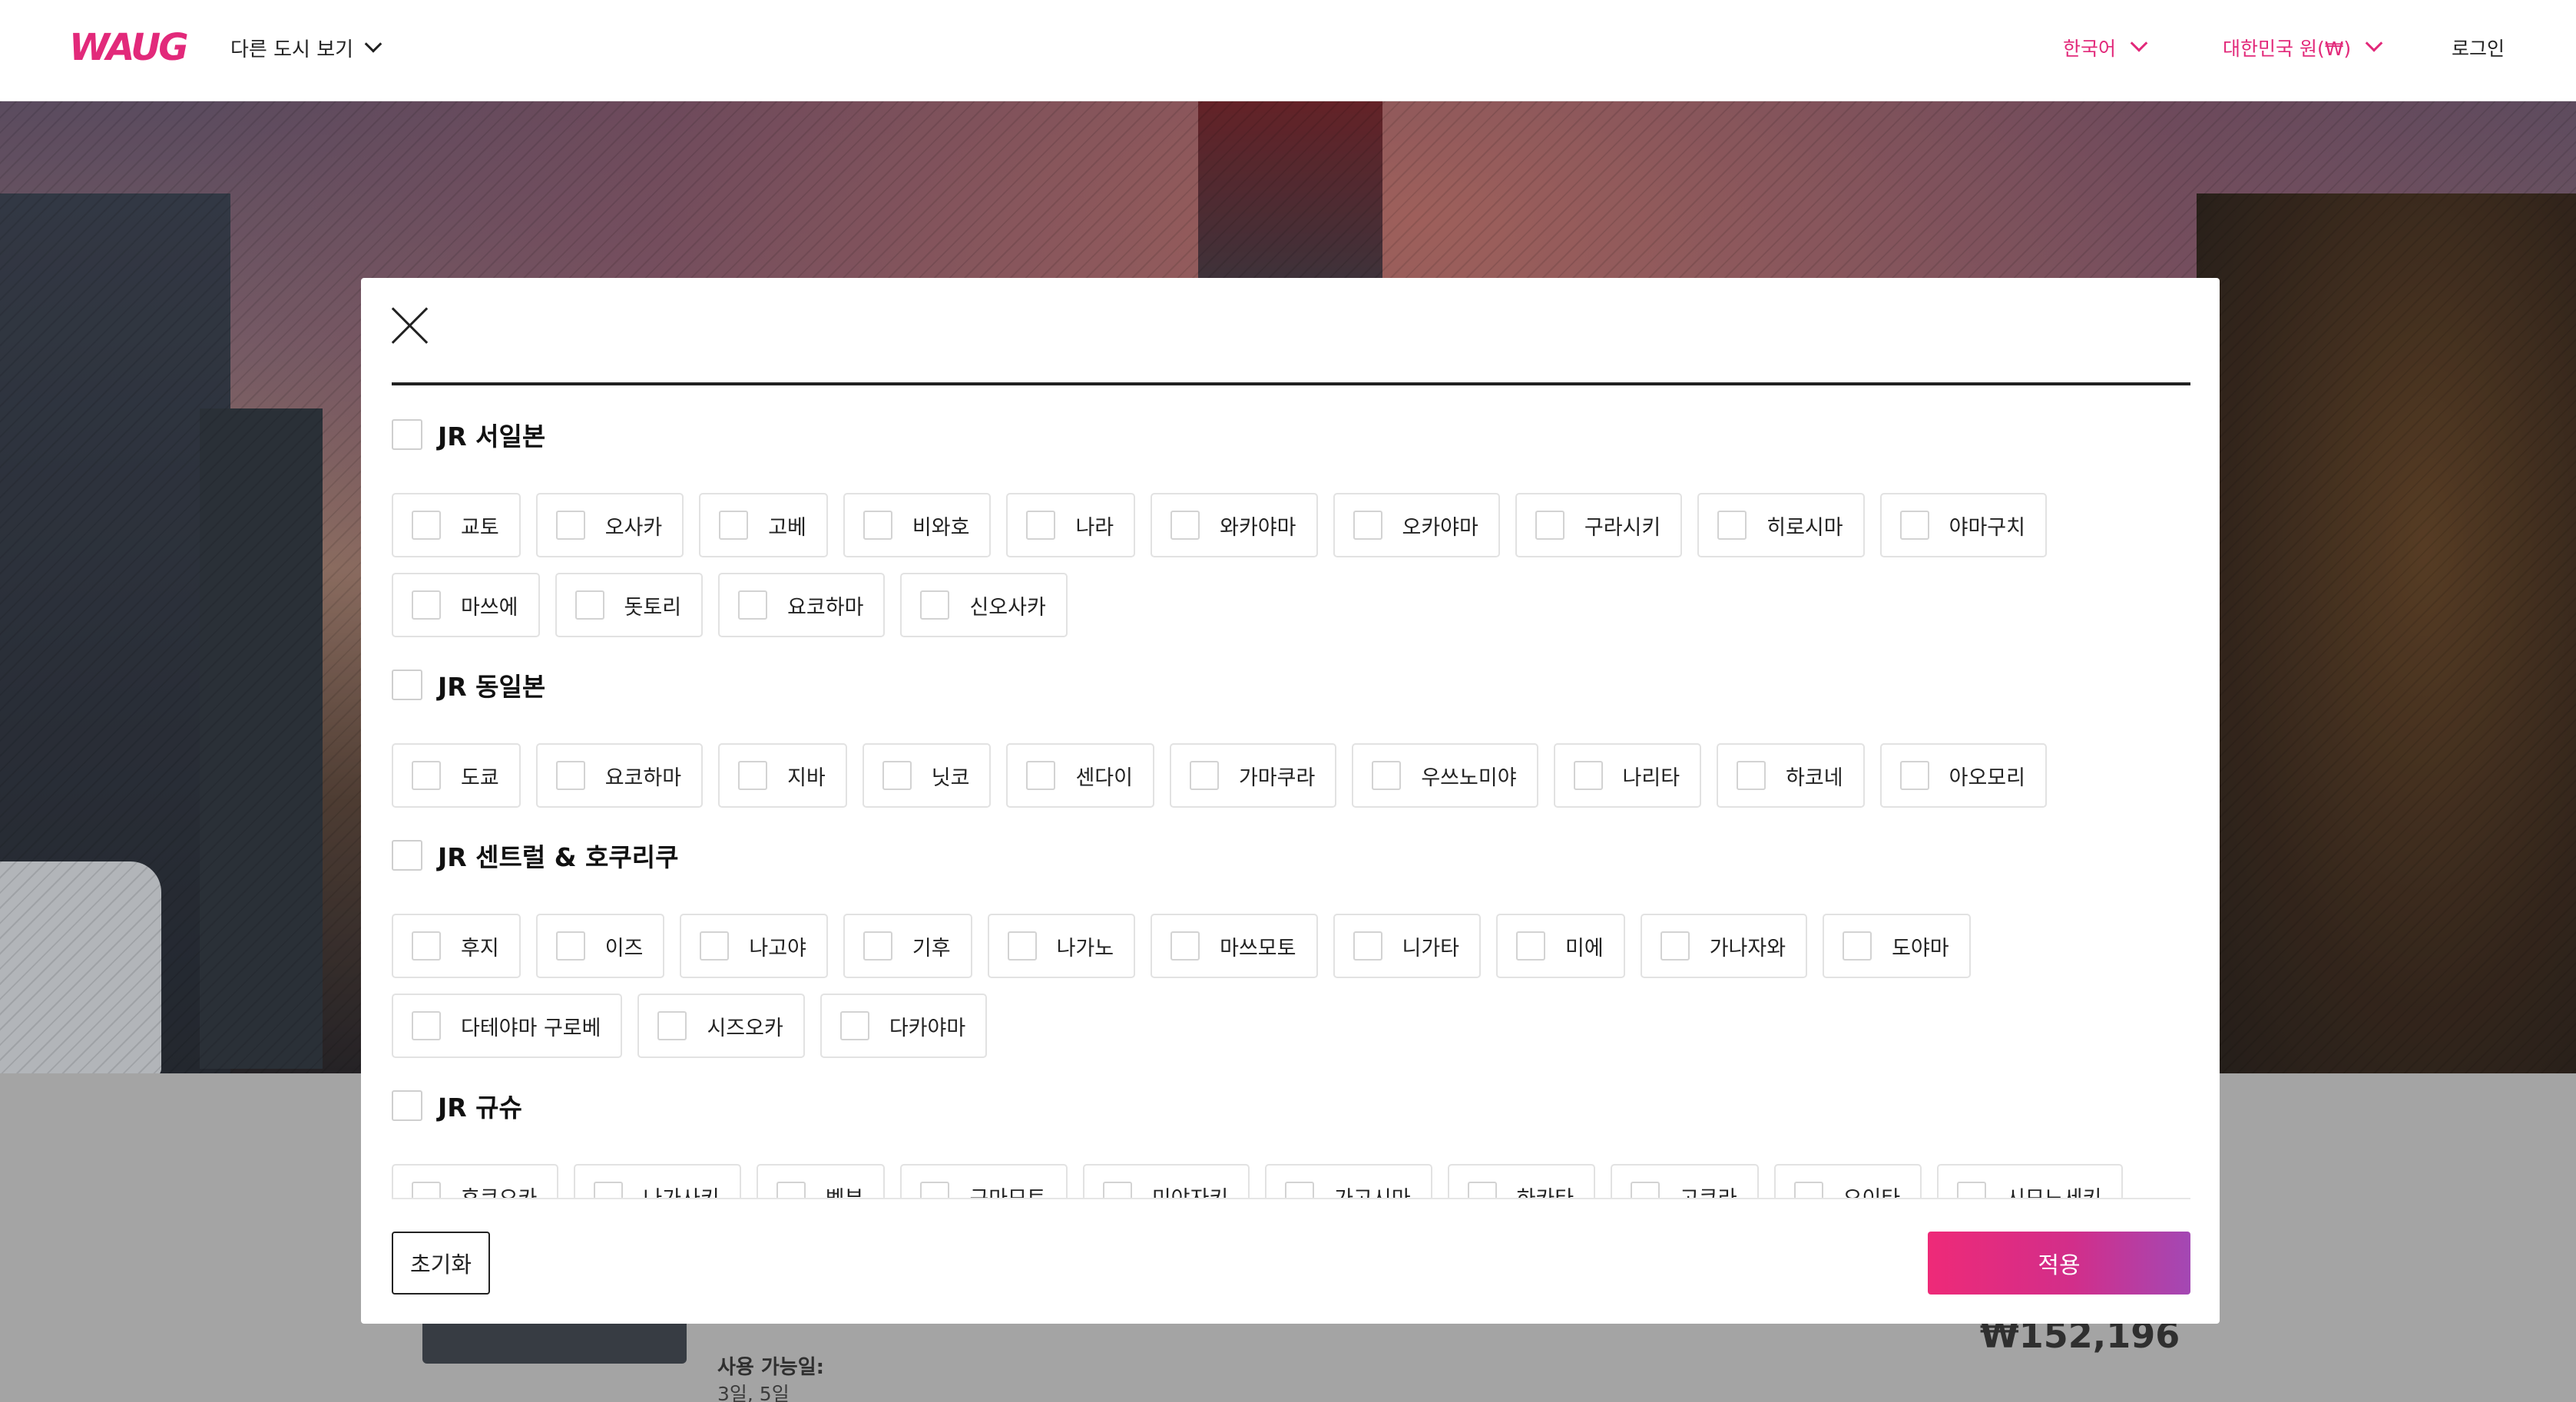  What do you see at coordinates (129, 48) in the screenshot?
I see `waug-logo: WAUG` at bounding box center [129, 48].